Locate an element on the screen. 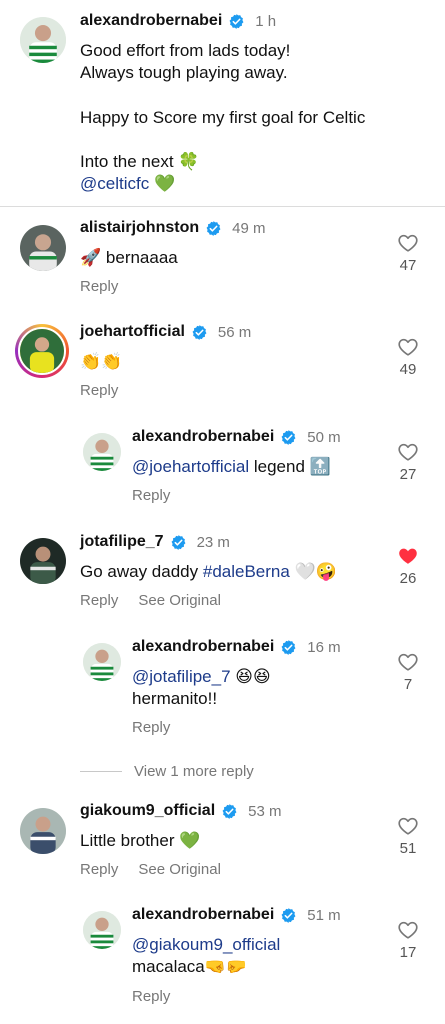 This screenshot has width=445, height=1024. shamrock-emoji: 🍀 is located at coordinates (189, 162).